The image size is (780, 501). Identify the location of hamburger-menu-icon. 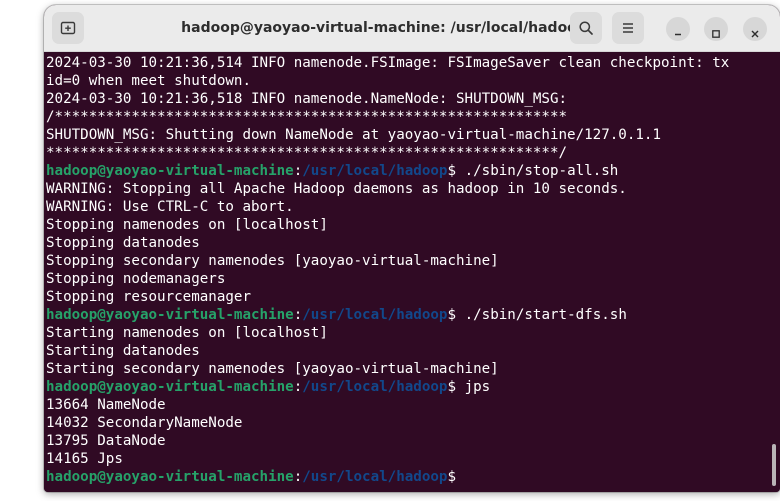
(628, 28).